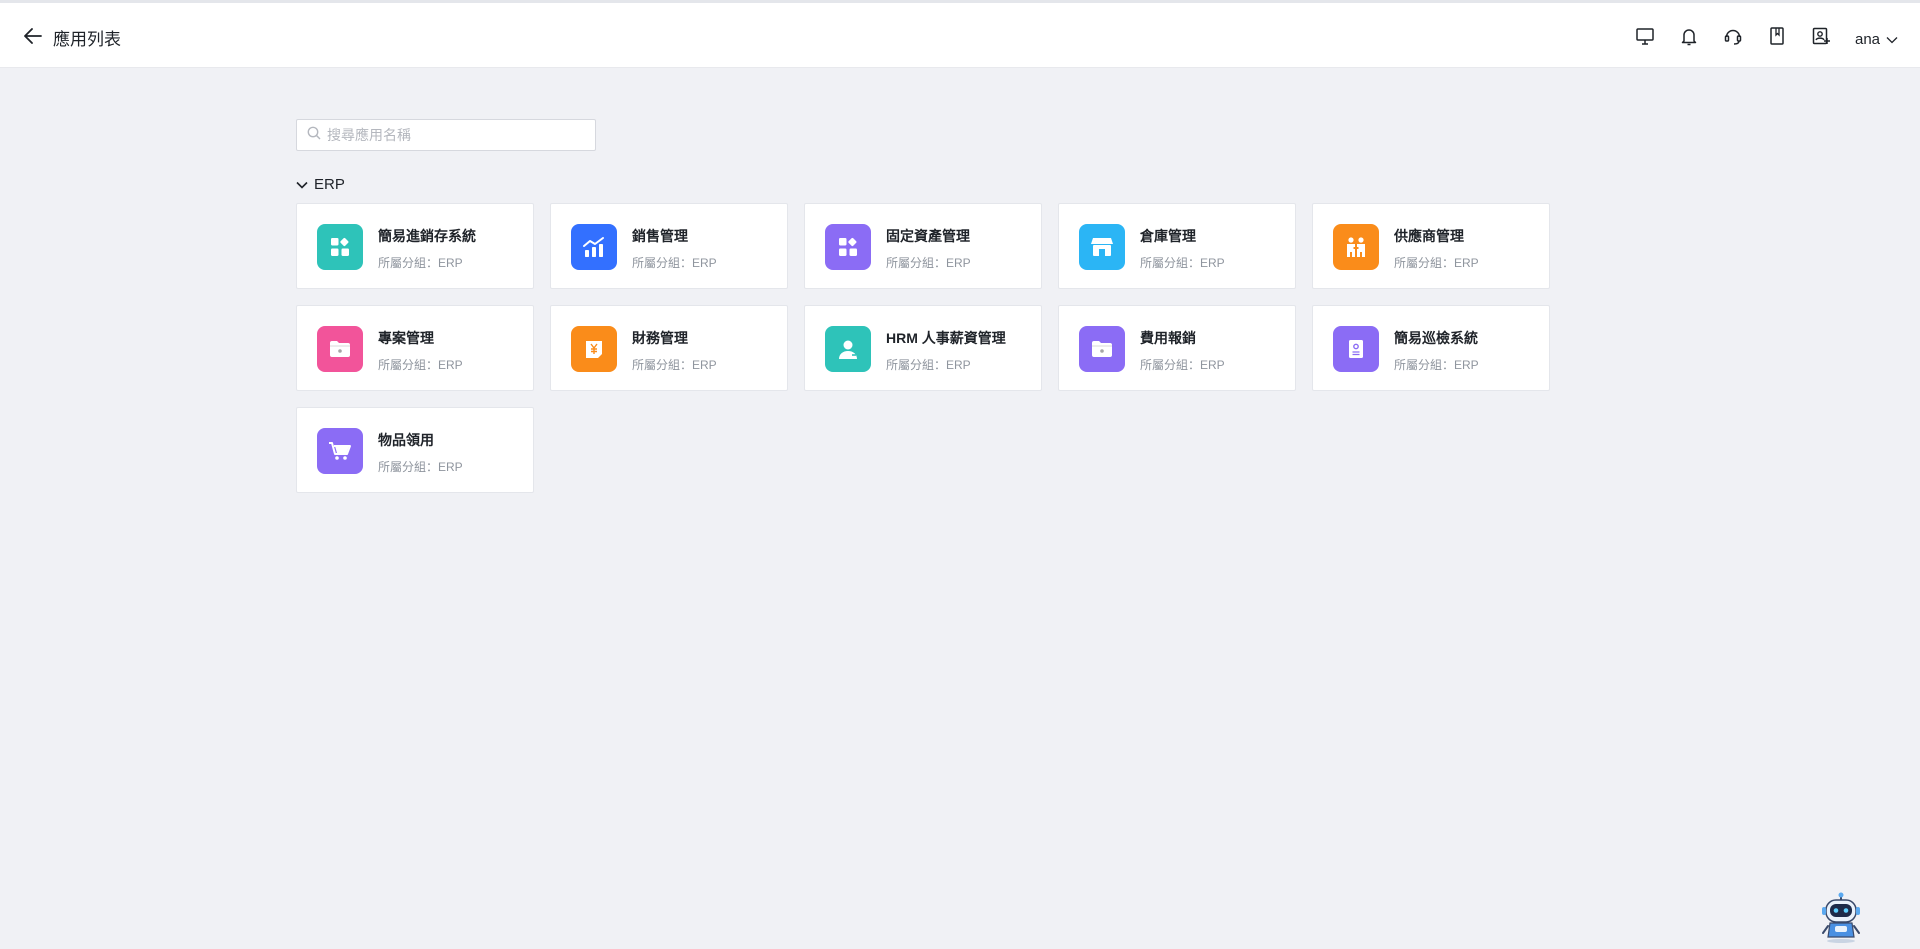 The height and width of the screenshot is (949, 1920). Describe the element at coordinates (1168, 236) in the screenshot. I see `app-name: 倉庫管理` at that location.